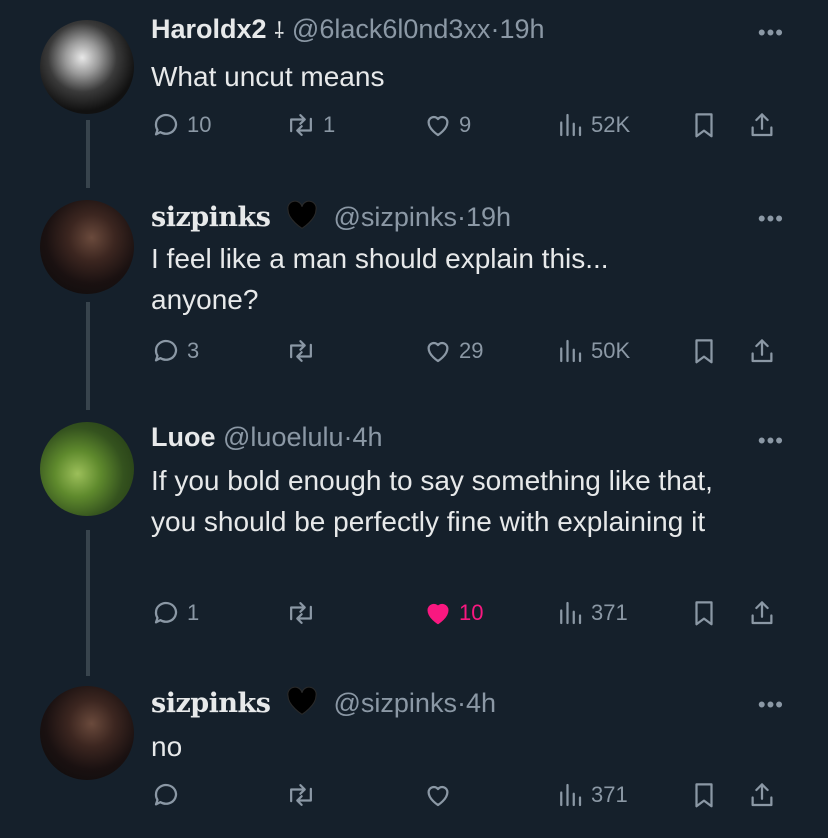 This screenshot has height=838, width=828. I want to click on action-bar: 3 29 50K, so click(471, 356).